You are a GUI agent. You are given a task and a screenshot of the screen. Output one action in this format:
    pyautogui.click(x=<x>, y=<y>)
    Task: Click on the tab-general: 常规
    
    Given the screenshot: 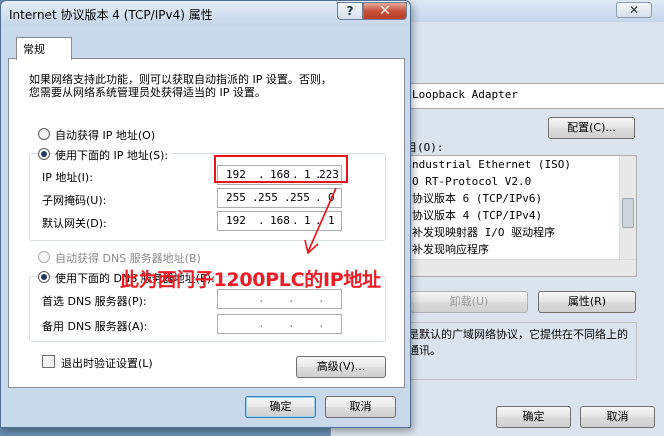 What is the action you would take?
    pyautogui.click(x=44, y=48)
    